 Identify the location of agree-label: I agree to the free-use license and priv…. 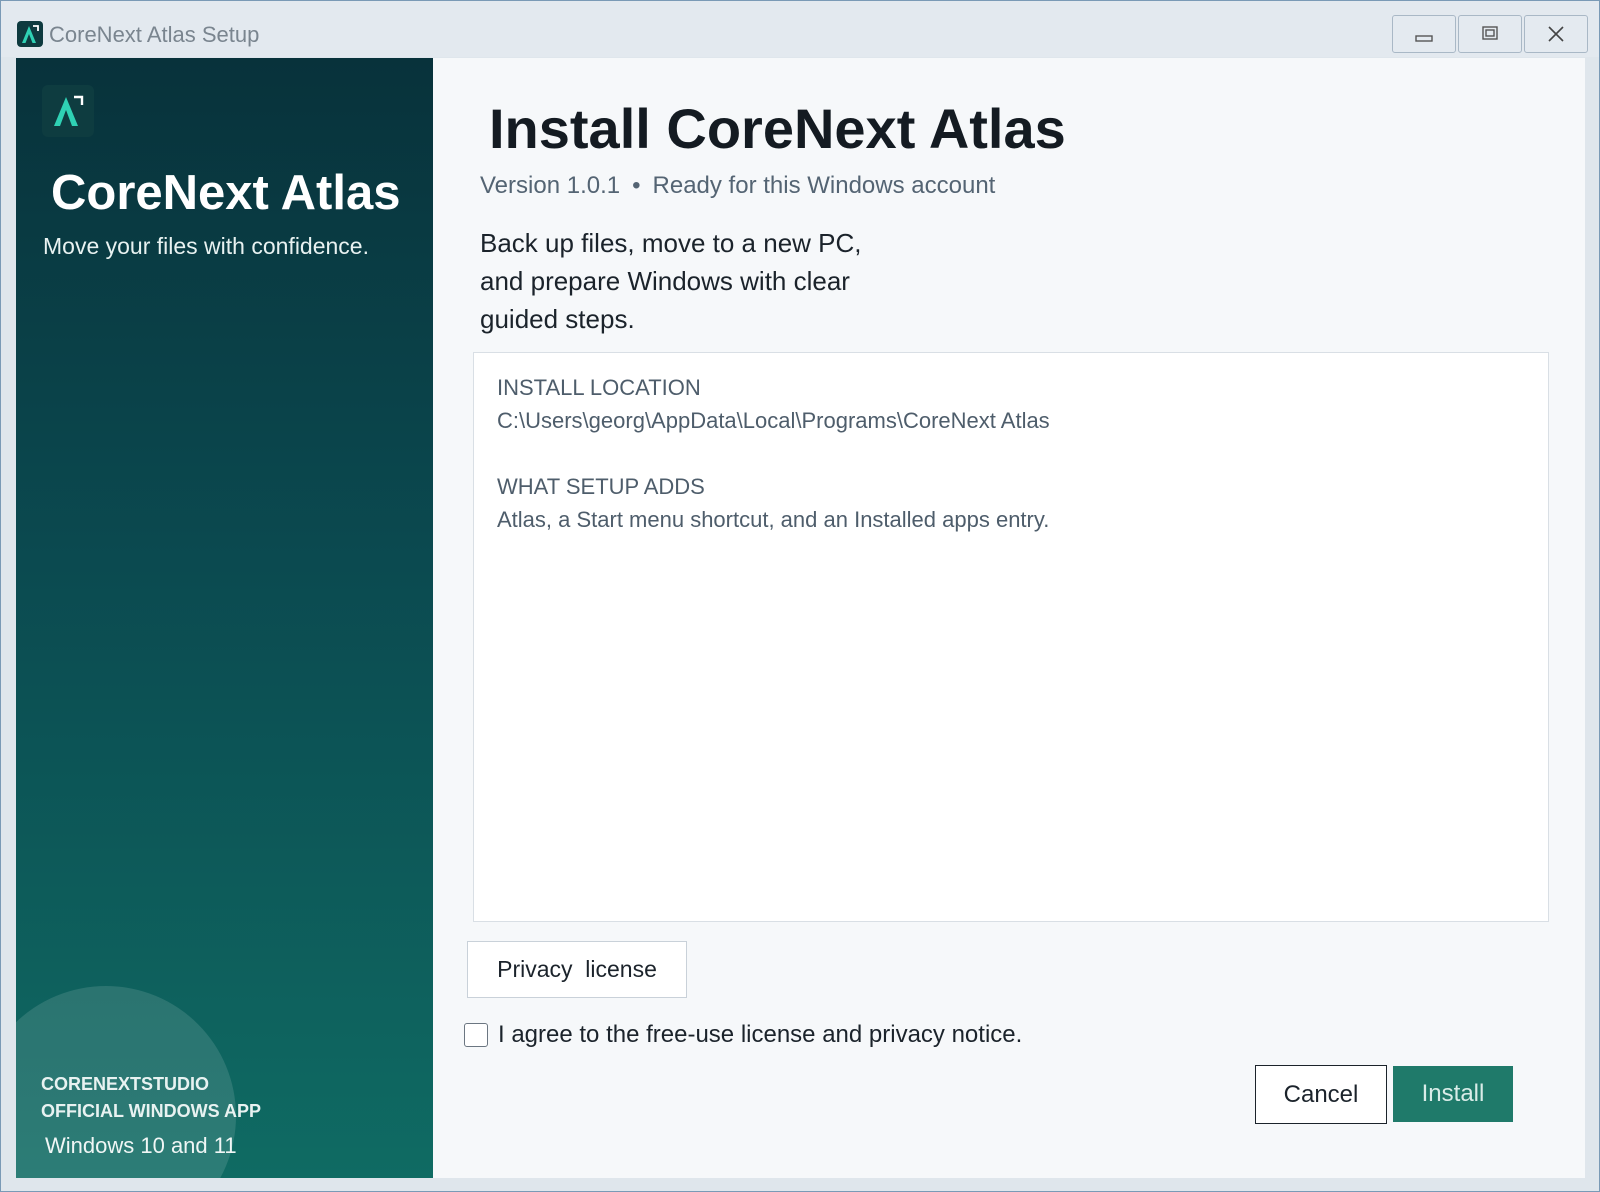
(760, 1035).